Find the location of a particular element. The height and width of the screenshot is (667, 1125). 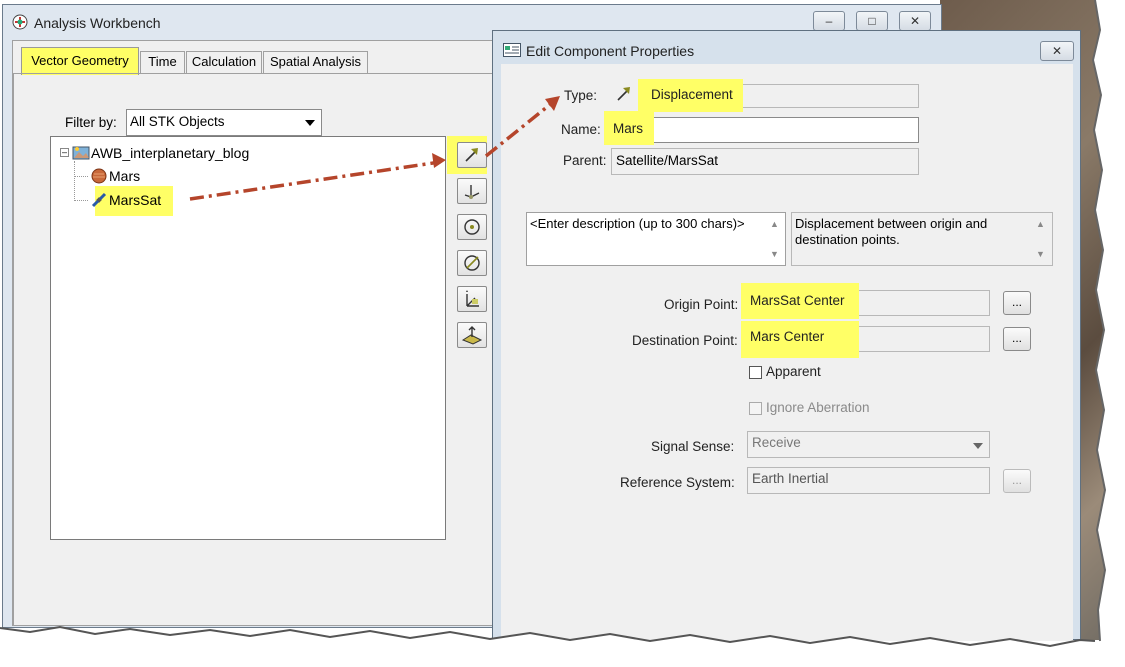

vector-icon is located at coordinates (471, 155).